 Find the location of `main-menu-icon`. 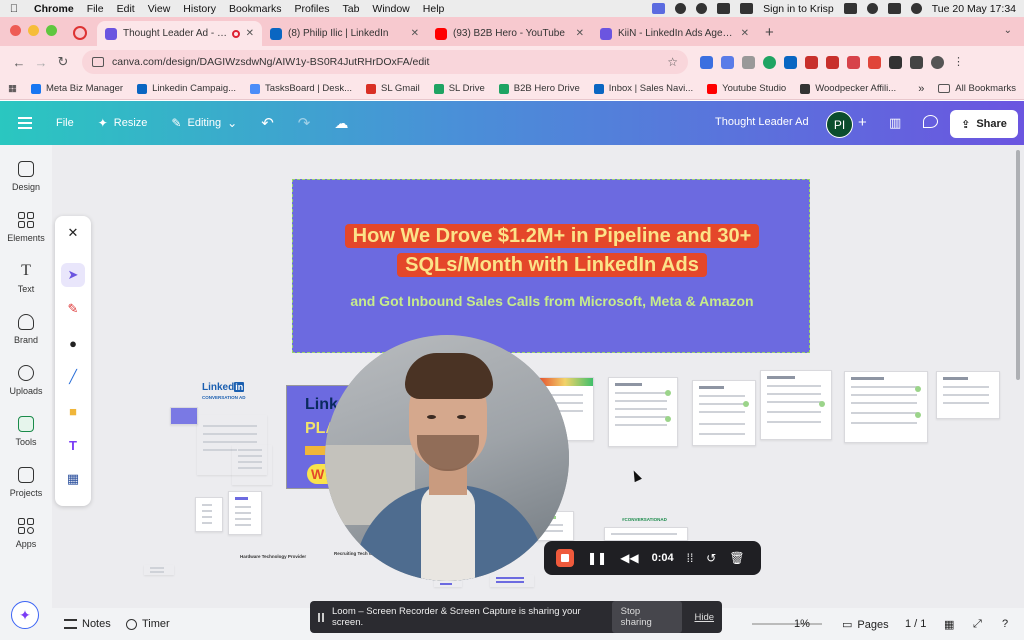

main-menu-icon is located at coordinates (25, 123).